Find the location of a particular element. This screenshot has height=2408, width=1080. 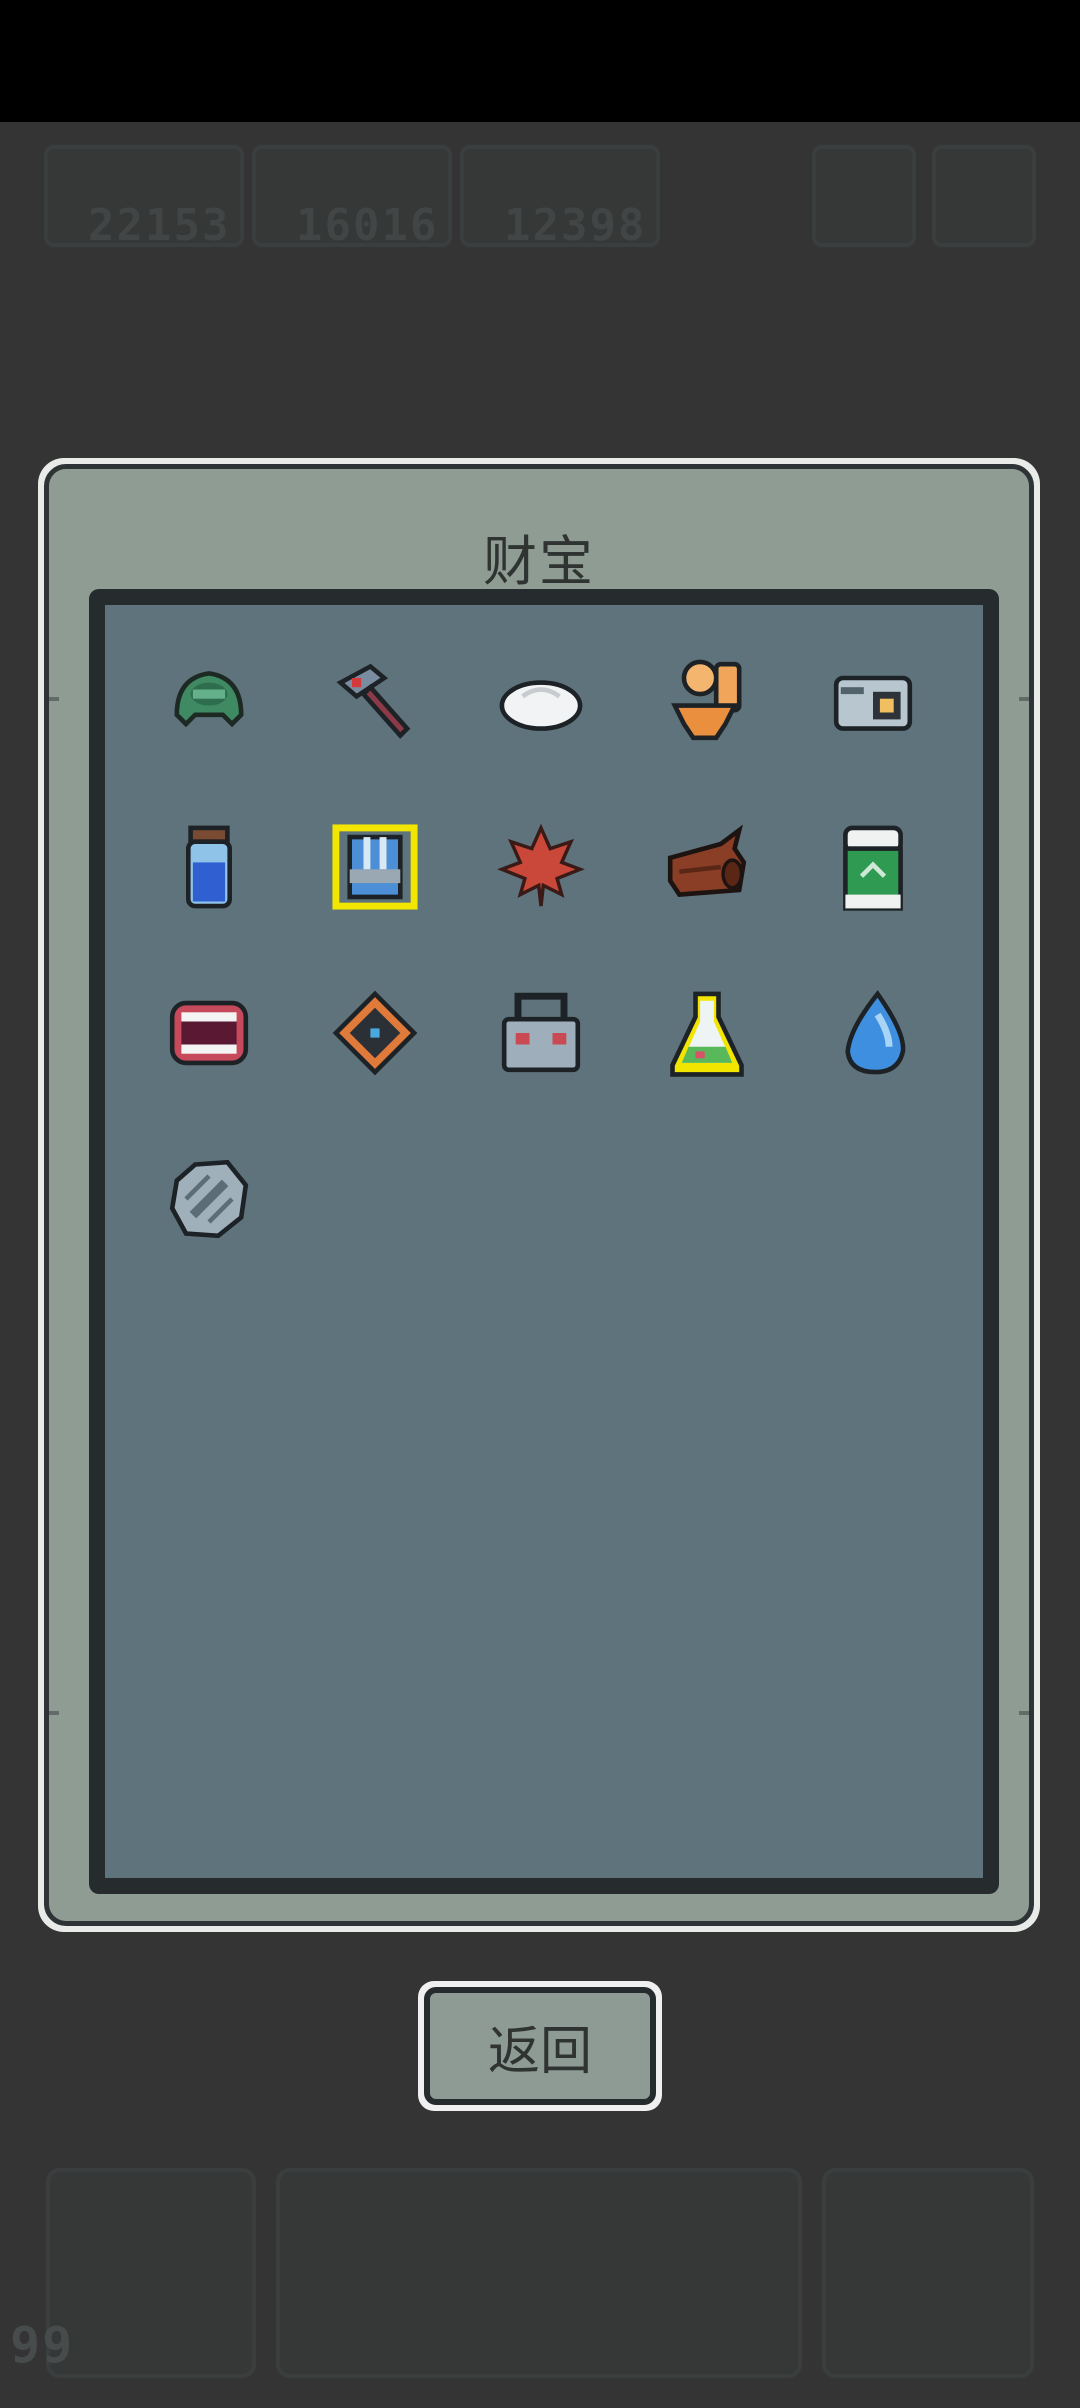

treasure-item-maple-leaf is located at coordinates (541, 867).